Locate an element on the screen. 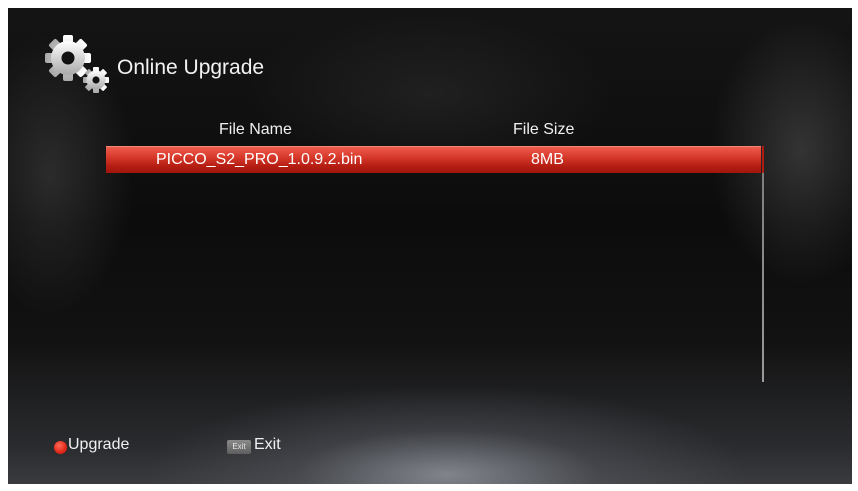 Image resolution: width=858 pixels, height=491 pixels. exit-key-icon: Exit is located at coordinates (239, 447).